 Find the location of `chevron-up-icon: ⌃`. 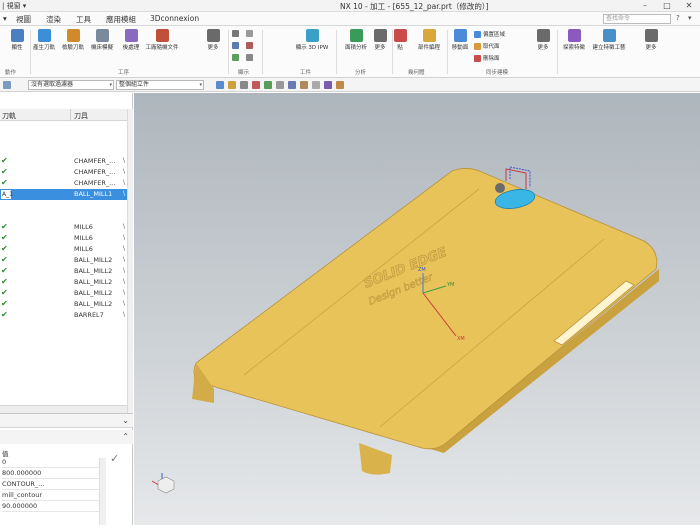

chevron-up-icon: ⌃ is located at coordinates (125, 436).